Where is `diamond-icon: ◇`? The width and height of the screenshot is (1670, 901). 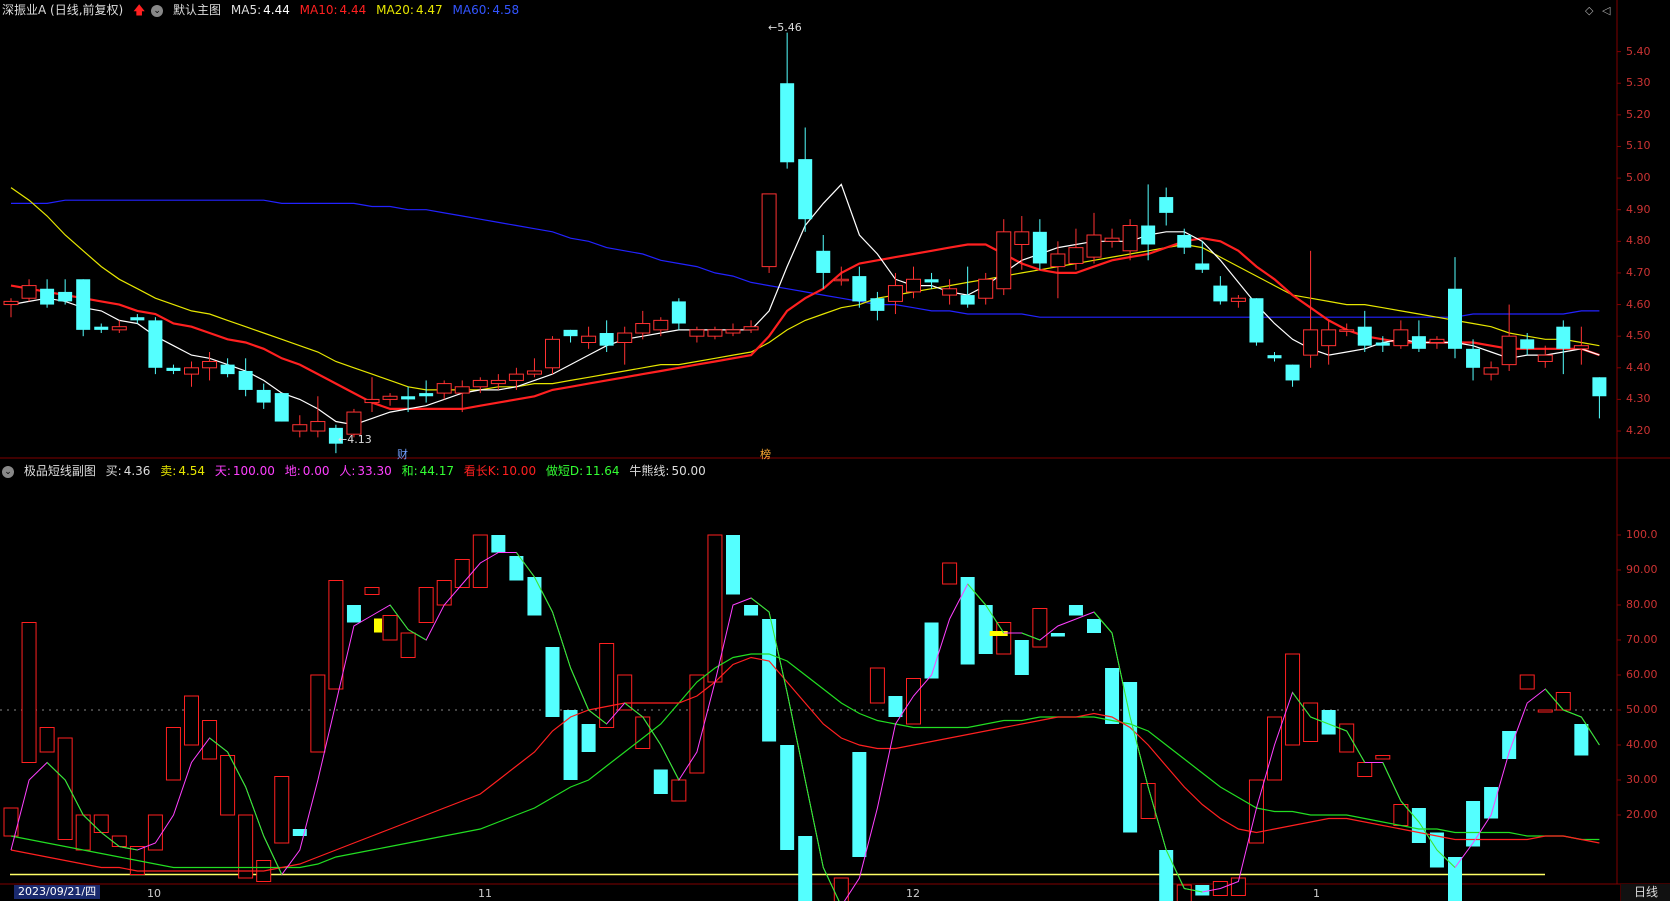
diamond-icon: ◇ is located at coordinates (1589, 10).